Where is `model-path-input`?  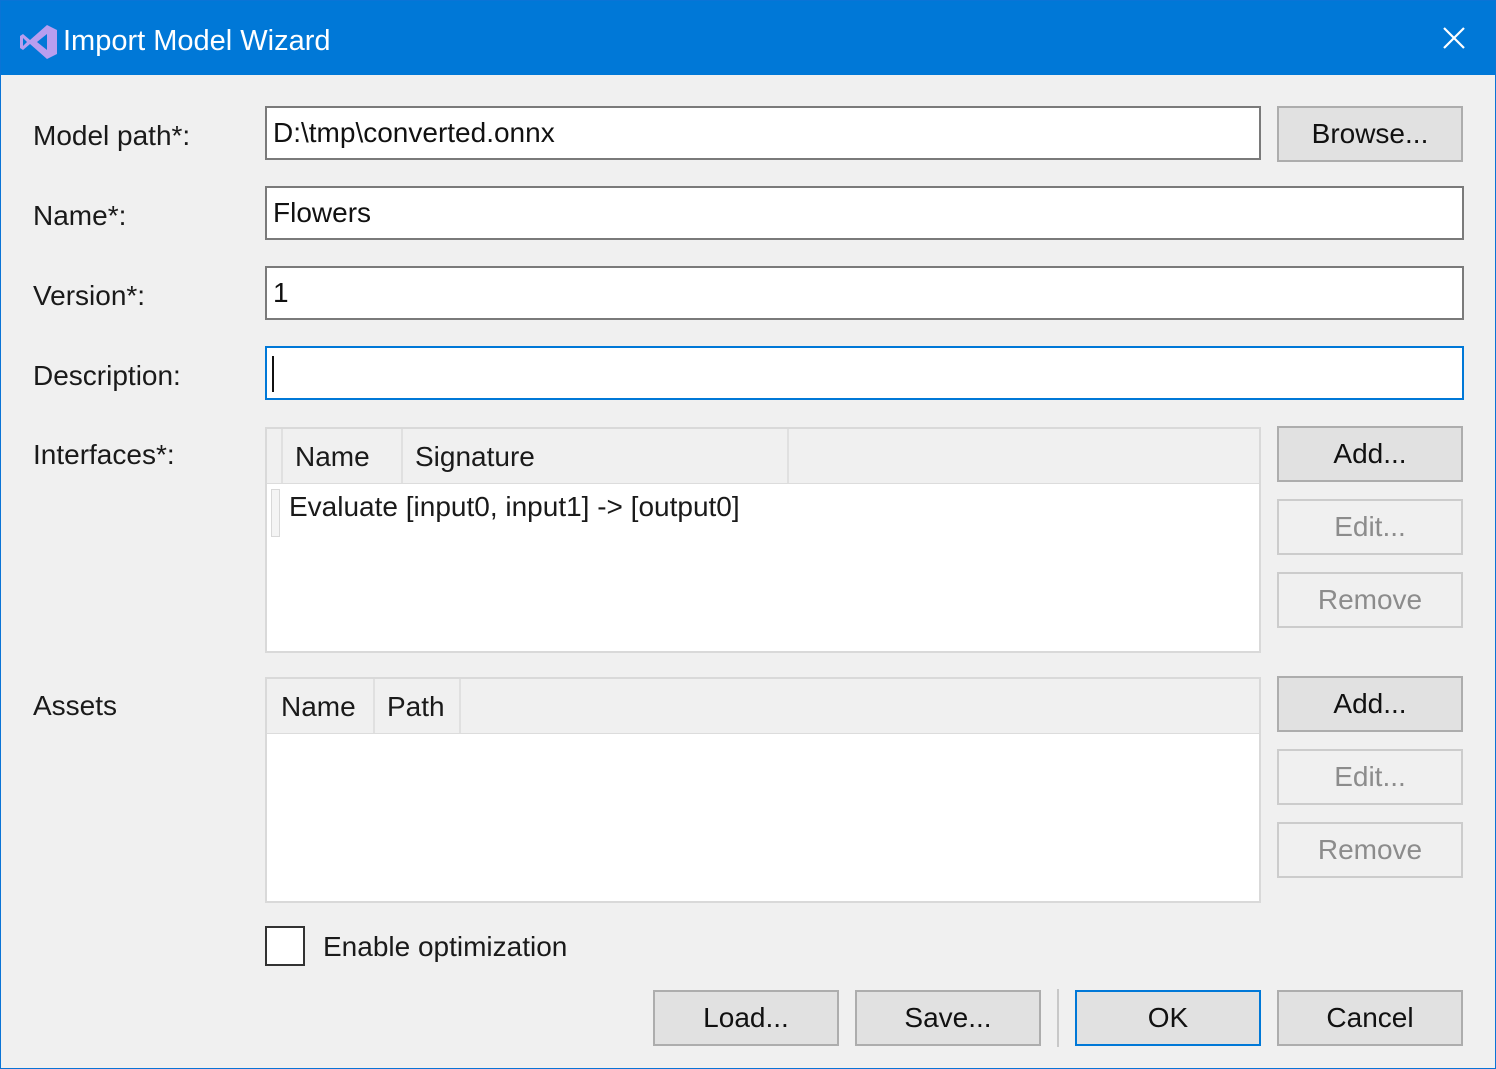
model-path-input is located at coordinates (763, 133).